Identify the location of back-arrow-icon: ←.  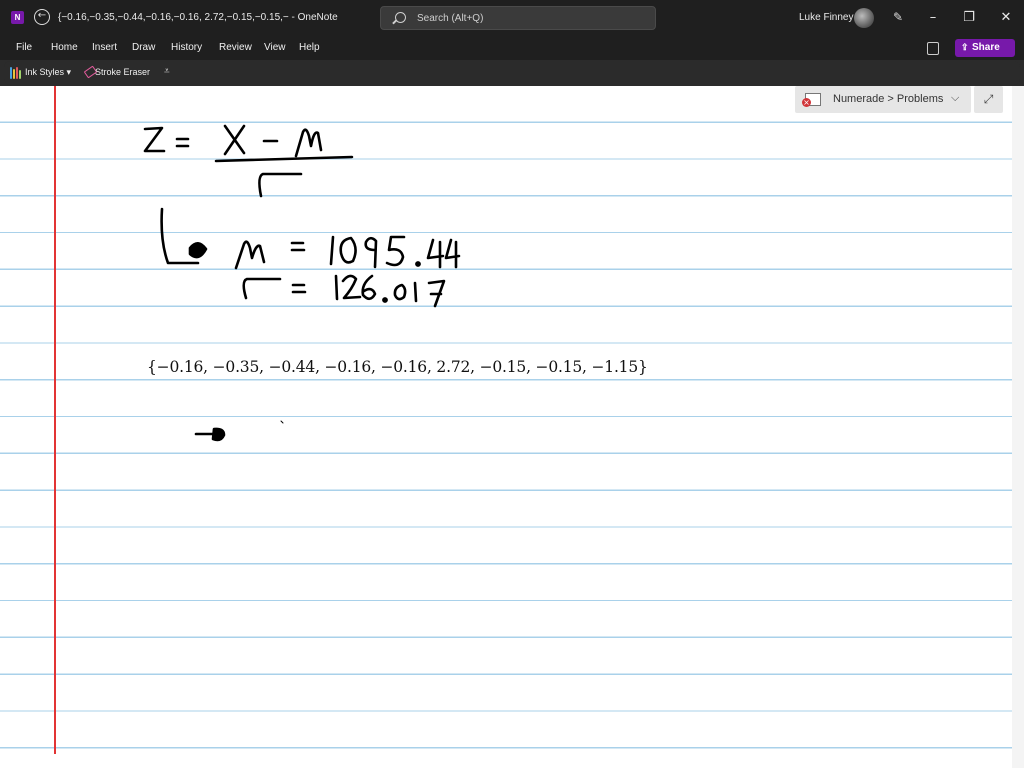
(42, 17).